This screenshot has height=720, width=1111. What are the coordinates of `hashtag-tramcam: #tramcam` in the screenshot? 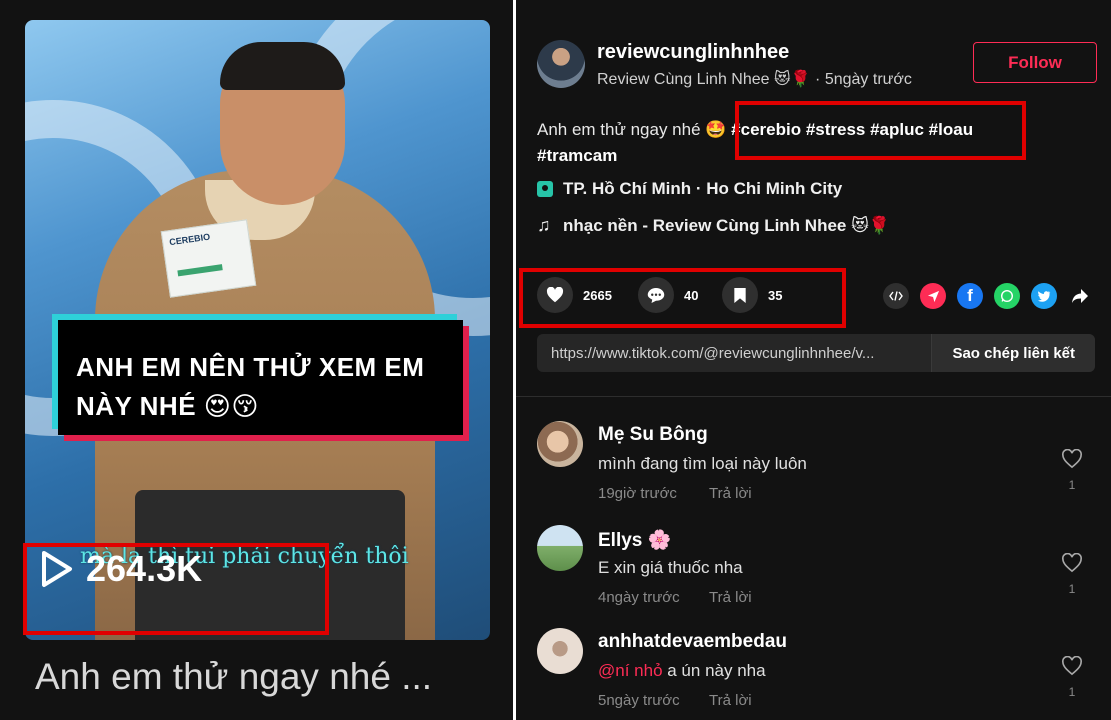 It's located at (577, 155).